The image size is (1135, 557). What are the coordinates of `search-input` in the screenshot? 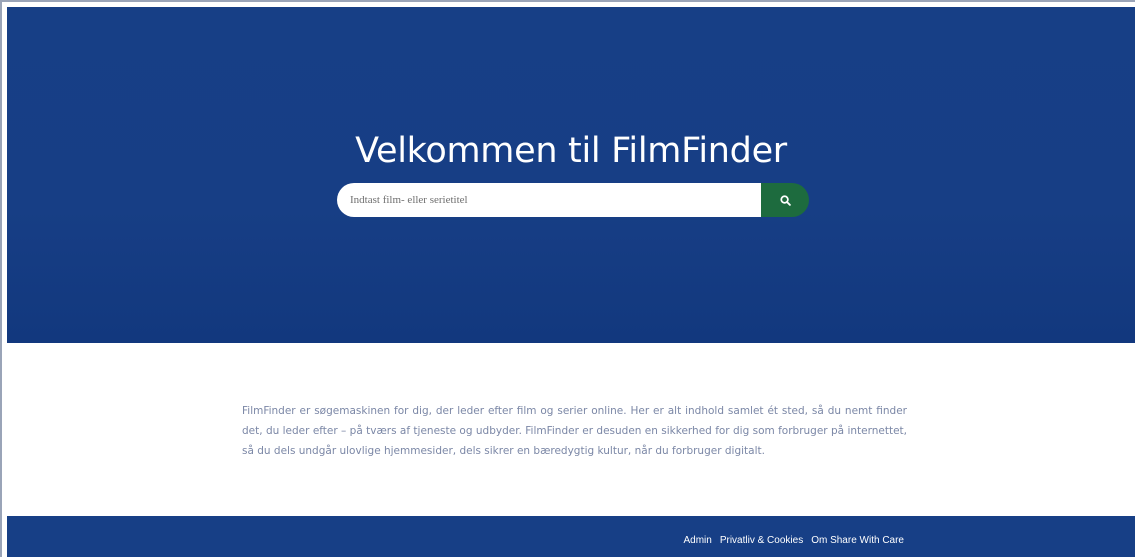 It's located at (549, 200).